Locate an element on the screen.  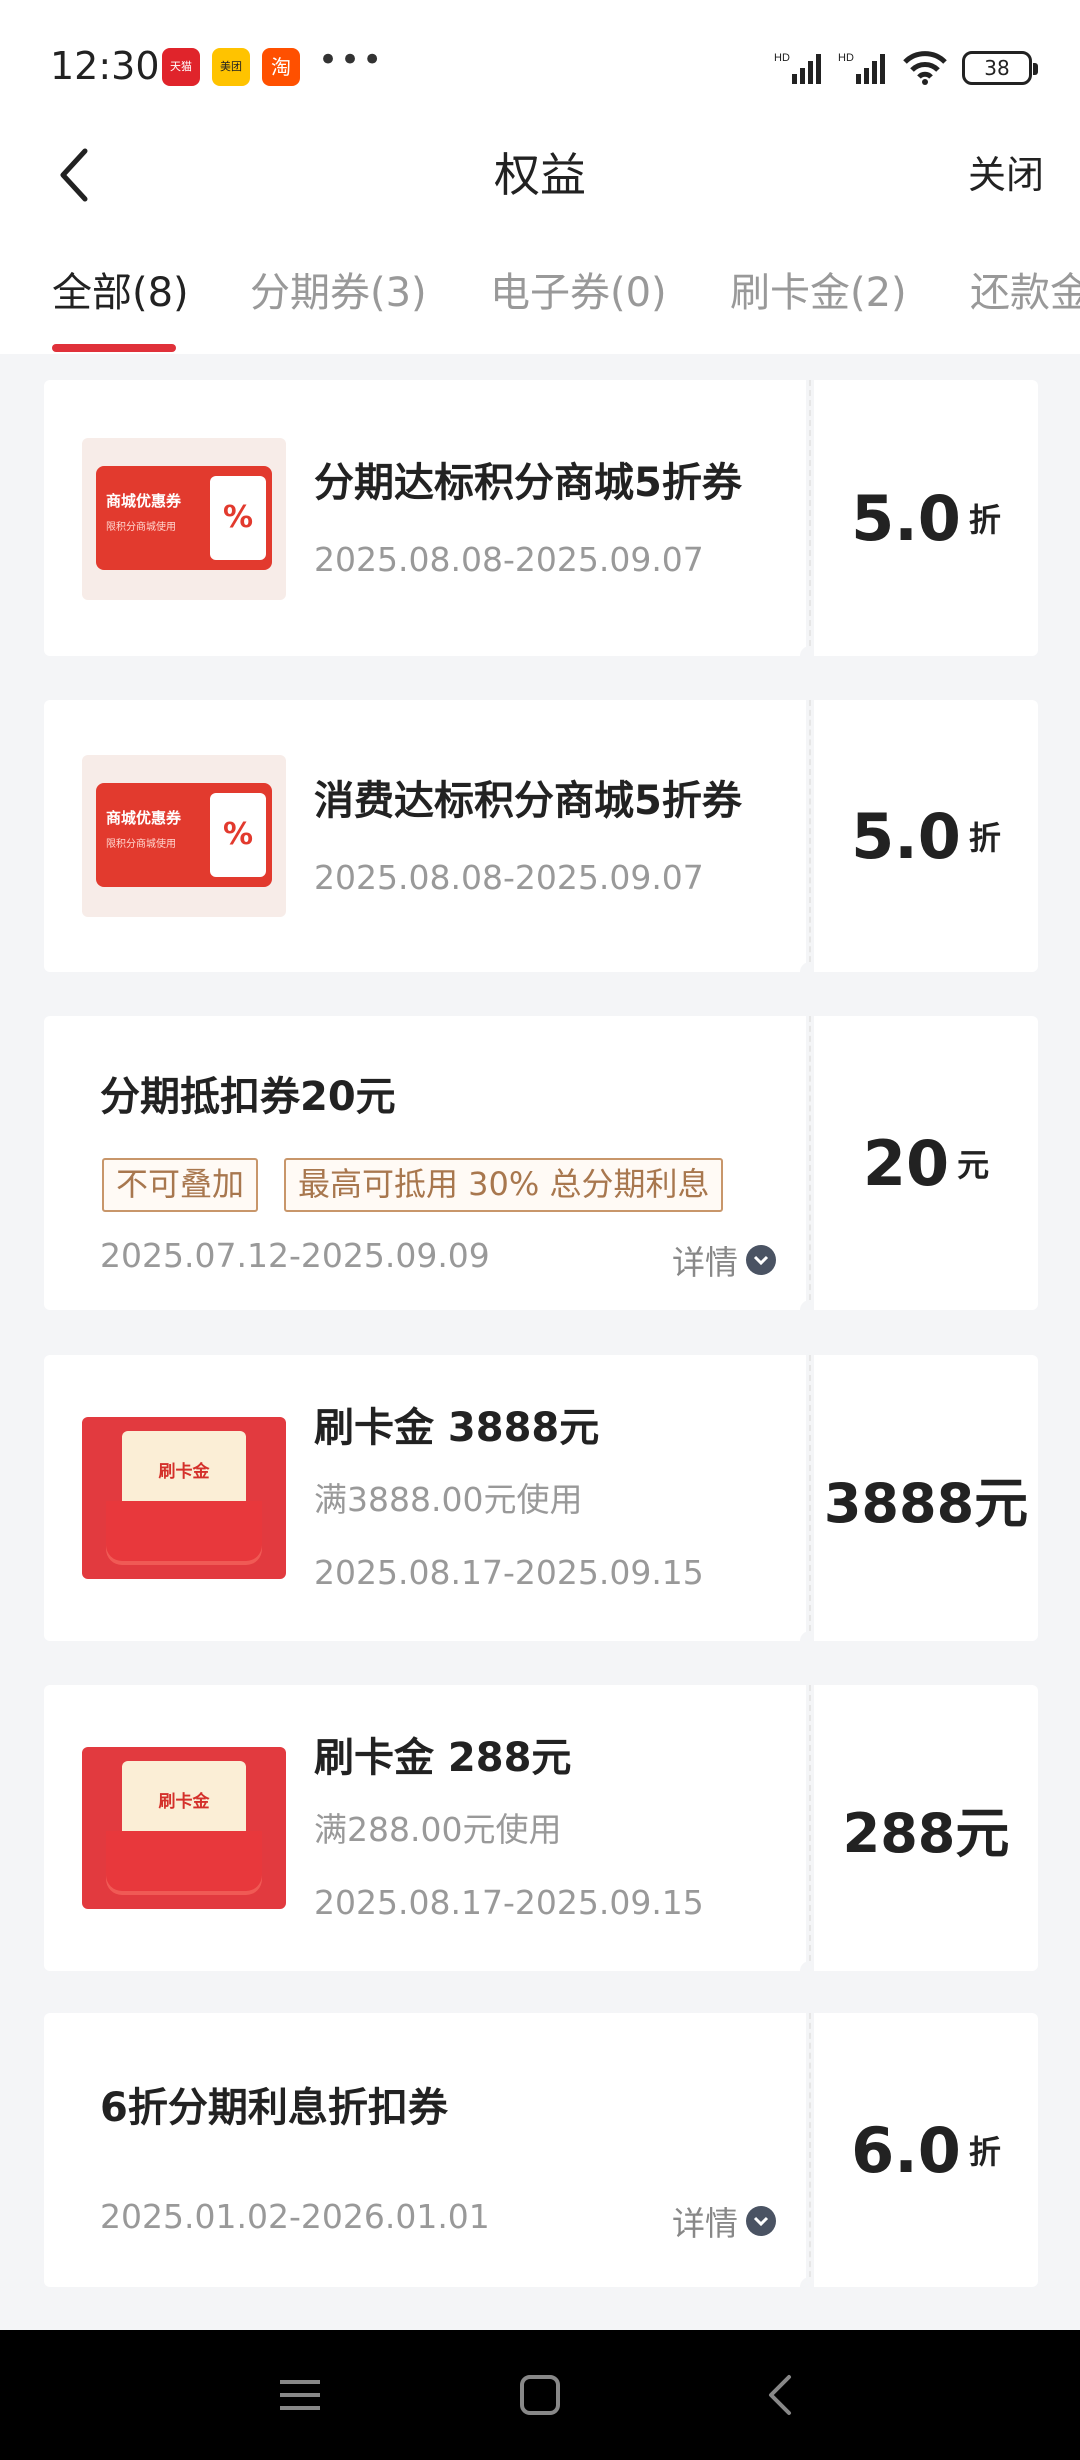
card-value: 6.0 折 is located at coordinates (926, 2150).